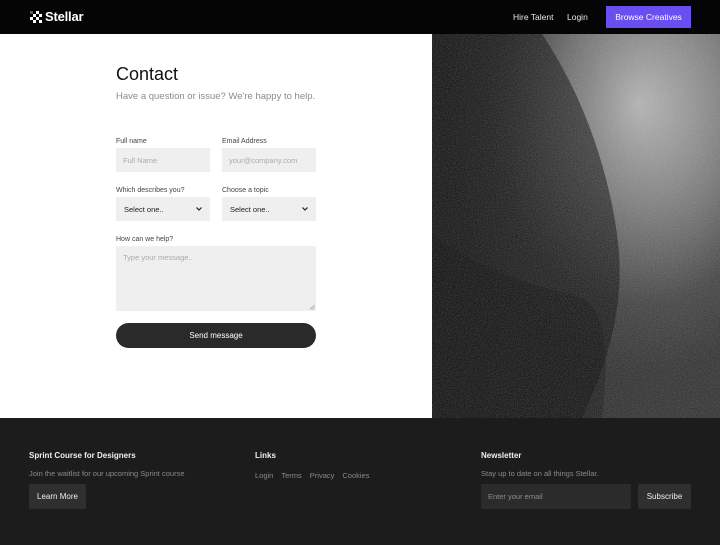 The height and width of the screenshot is (545, 720). Describe the element at coordinates (82, 455) in the screenshot. I see `footer-course-heading: Sprint Course for Designers` at that location.